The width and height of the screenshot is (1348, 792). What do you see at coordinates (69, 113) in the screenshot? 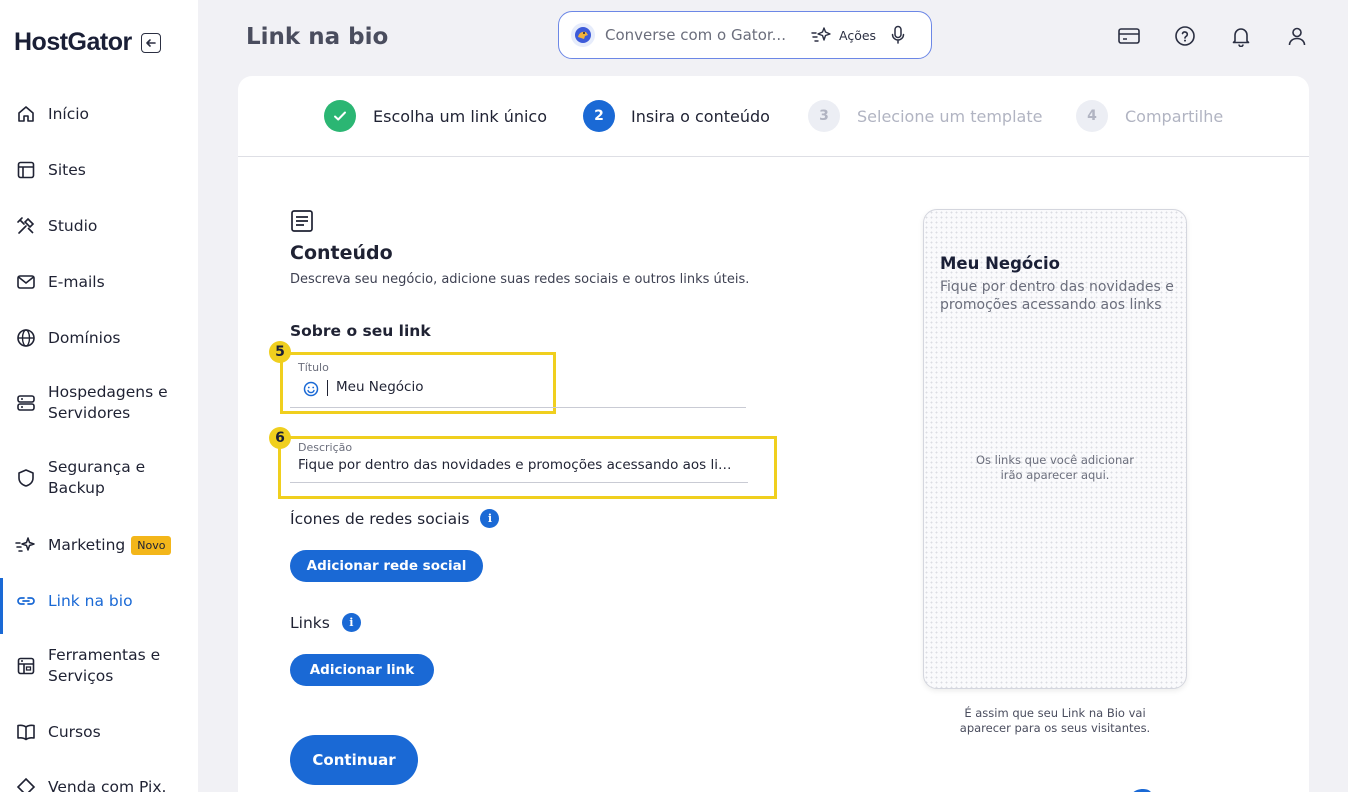
I see `sidebar-item-label: Início` at bounding box center [69, 113].